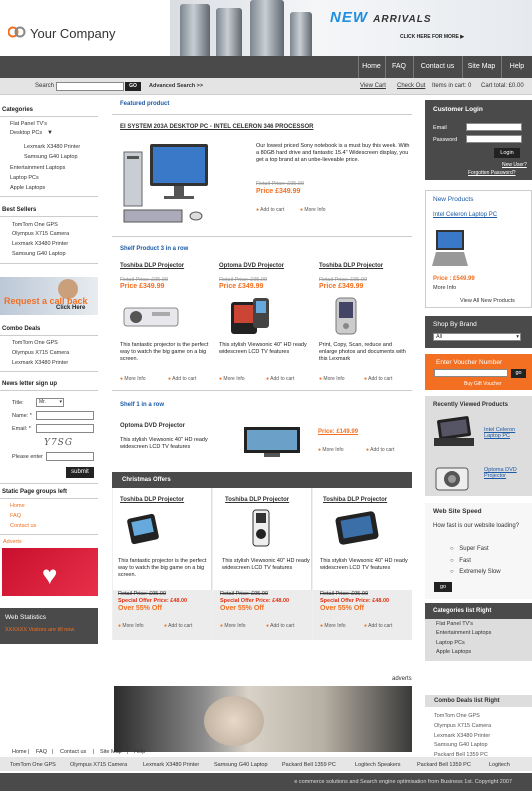 The height and width of the screenshot is (791, 532). What do you see at coordinates (23, 526) in the screenshot?
I see `static-link-contact: Contact us` at bounding box center [23, 526].